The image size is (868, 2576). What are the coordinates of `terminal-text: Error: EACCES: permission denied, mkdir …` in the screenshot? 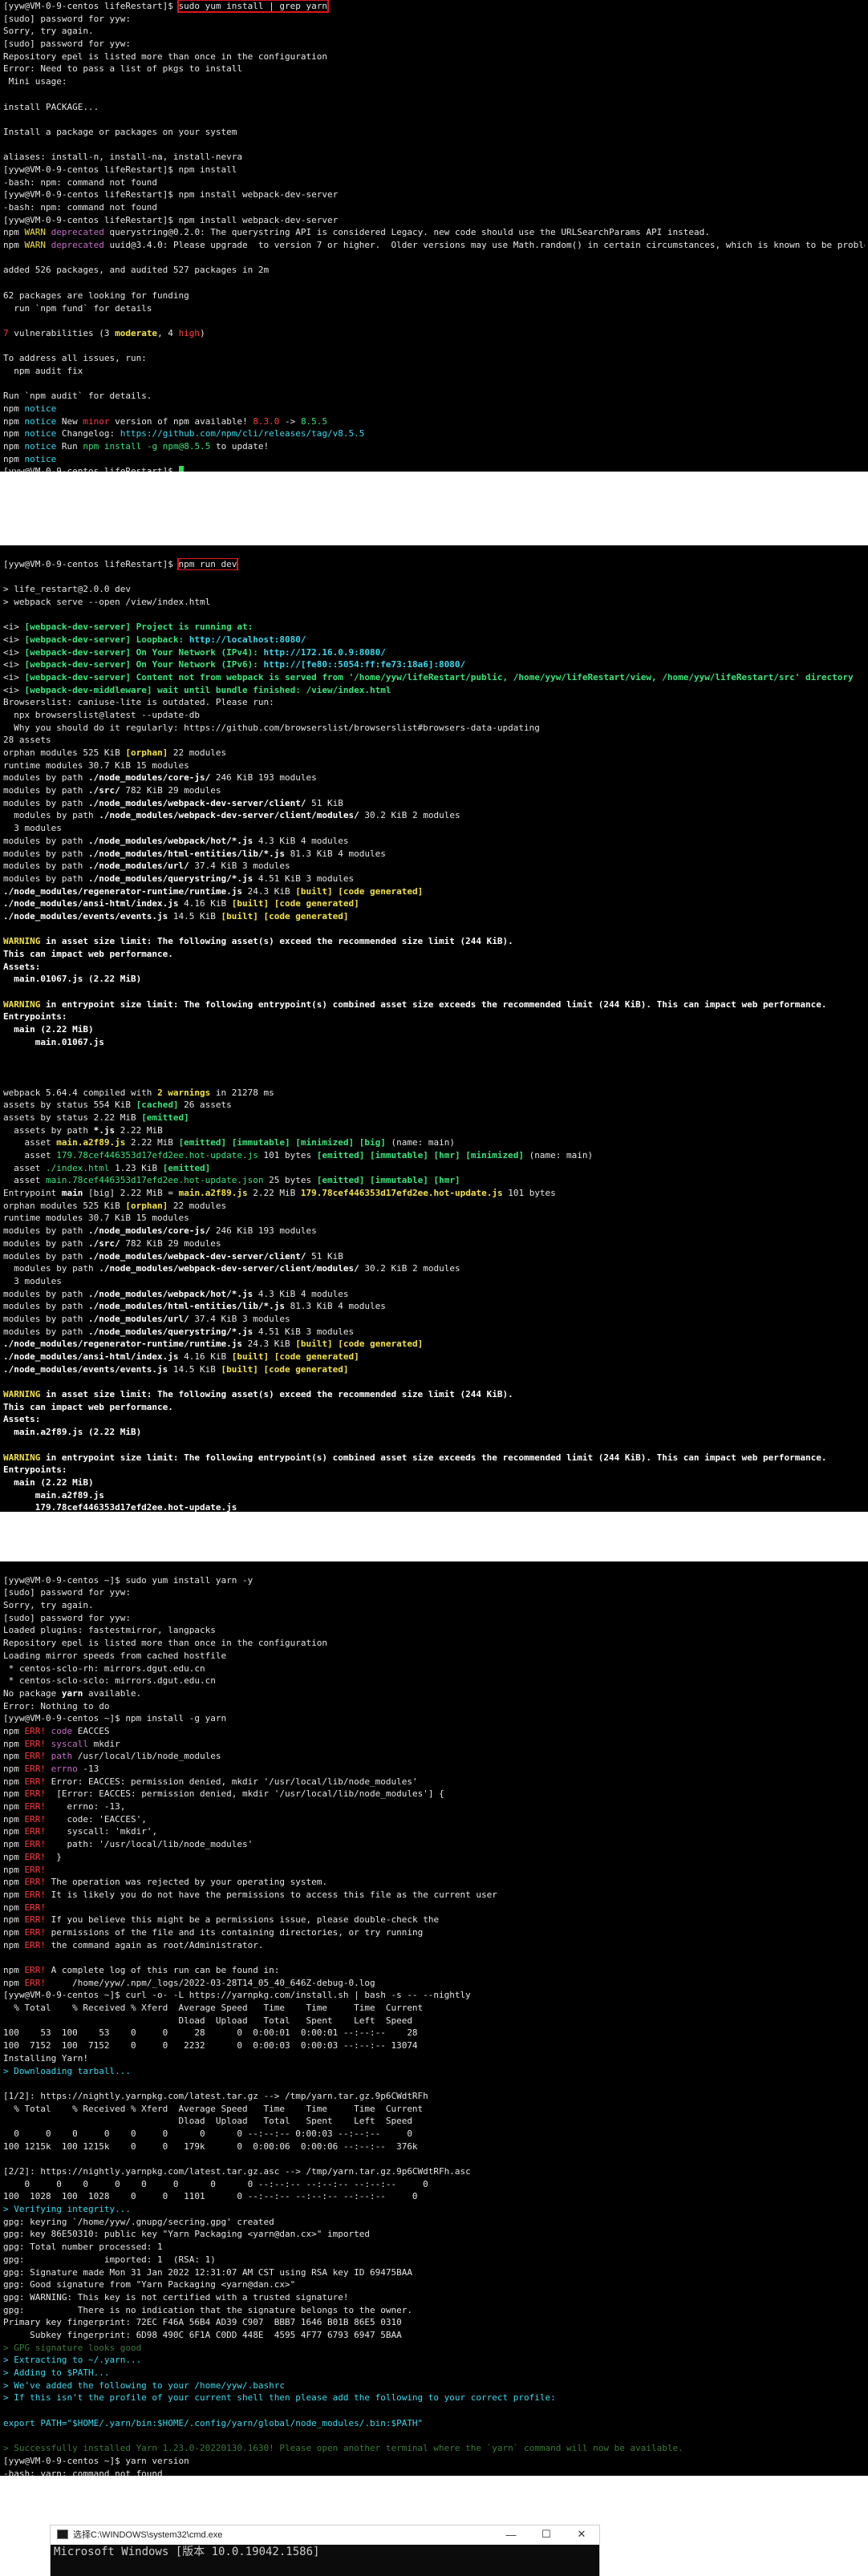 It's located at (232, 1781).